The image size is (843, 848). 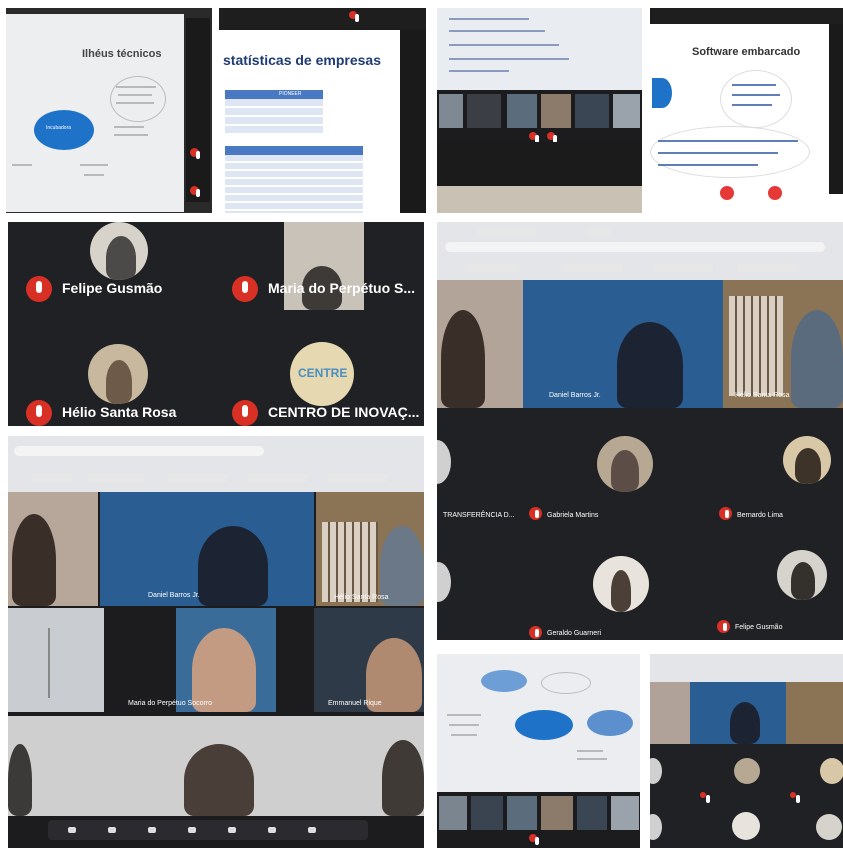 I want to click on control-bar, so click(x=208, y=830).